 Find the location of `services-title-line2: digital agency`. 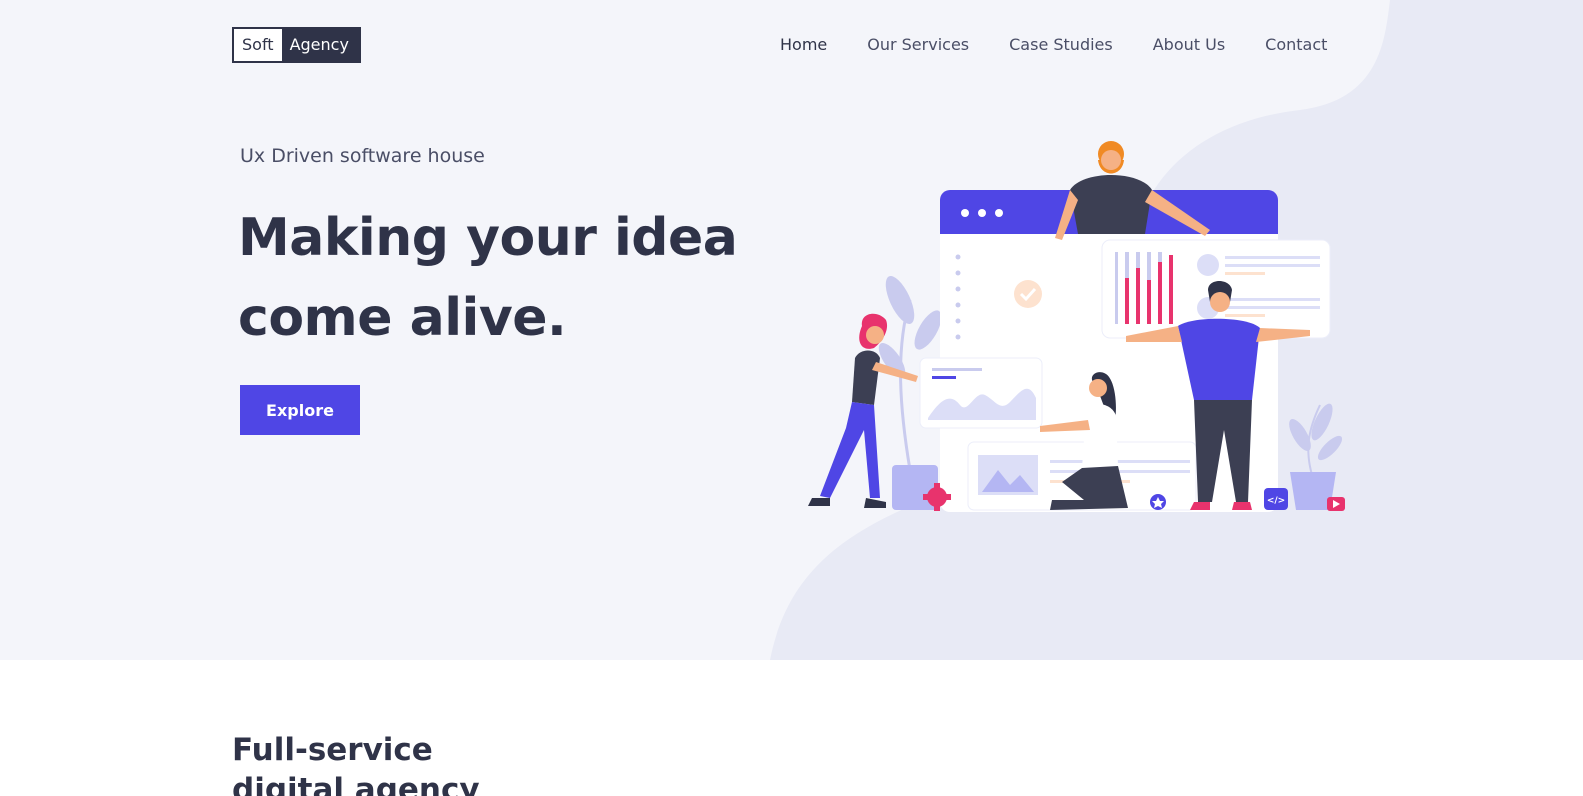

services-title-line2: digital agency is located at coordinates (356, 784).